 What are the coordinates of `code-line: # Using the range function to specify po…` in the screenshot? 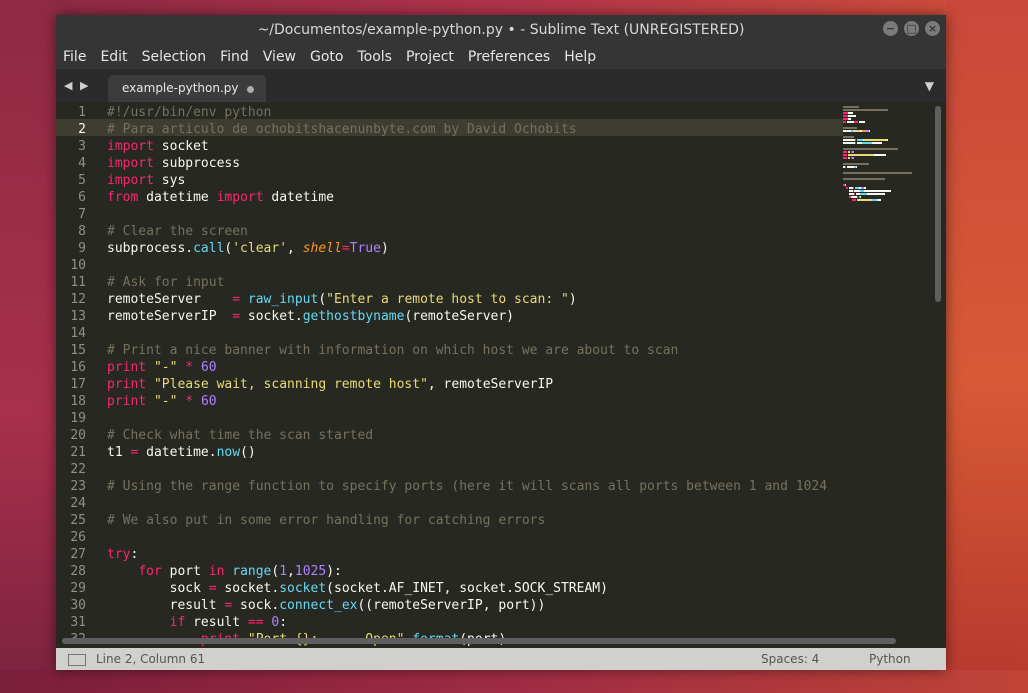 It's located at (467, 486).